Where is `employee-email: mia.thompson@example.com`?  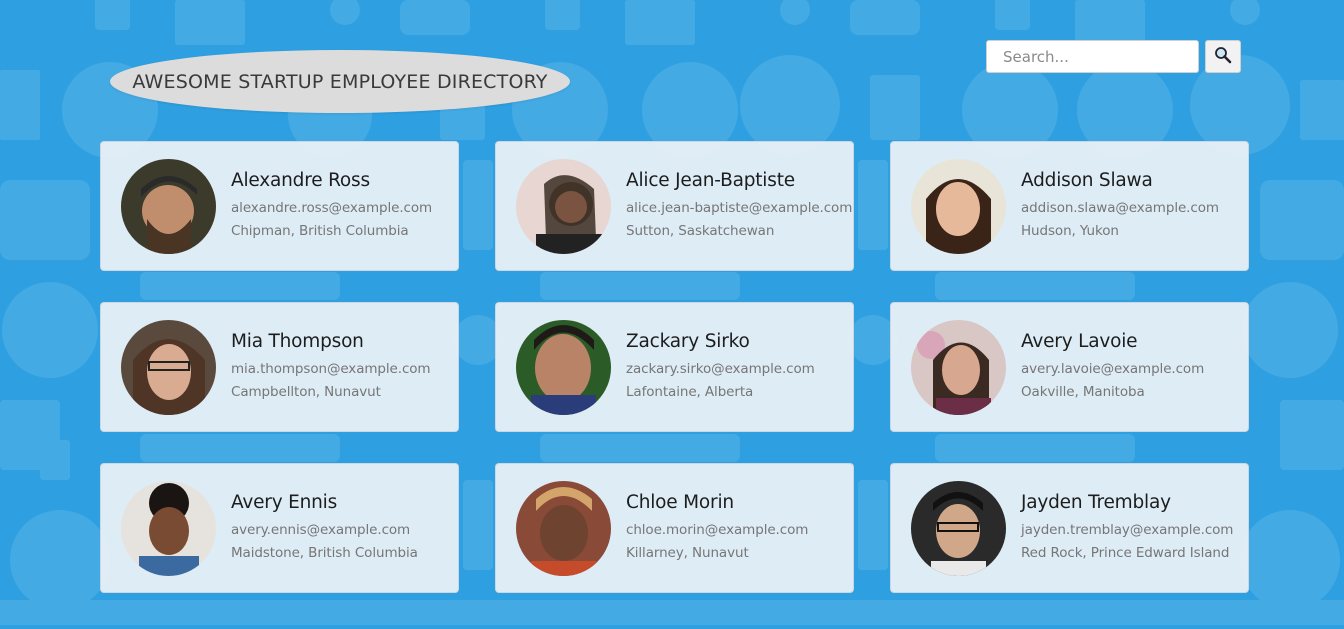
employee-email: mia.thompson@example.com is located at coordinates (331, 368).